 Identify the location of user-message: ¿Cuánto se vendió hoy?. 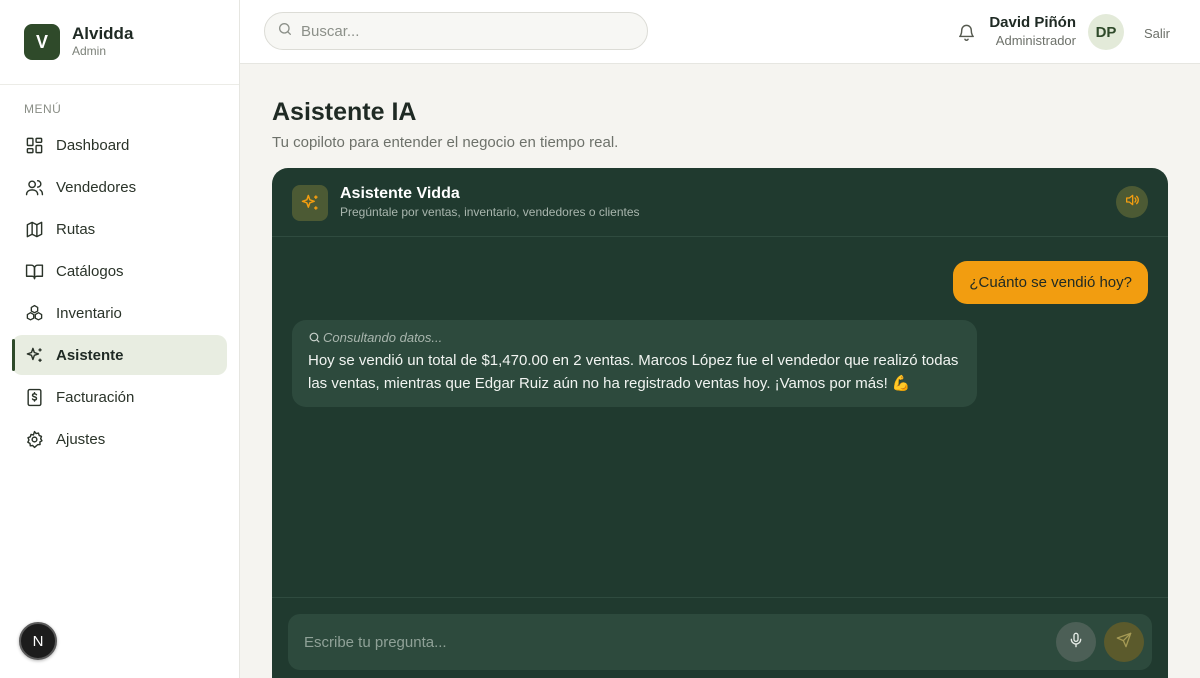
(1050, 282).